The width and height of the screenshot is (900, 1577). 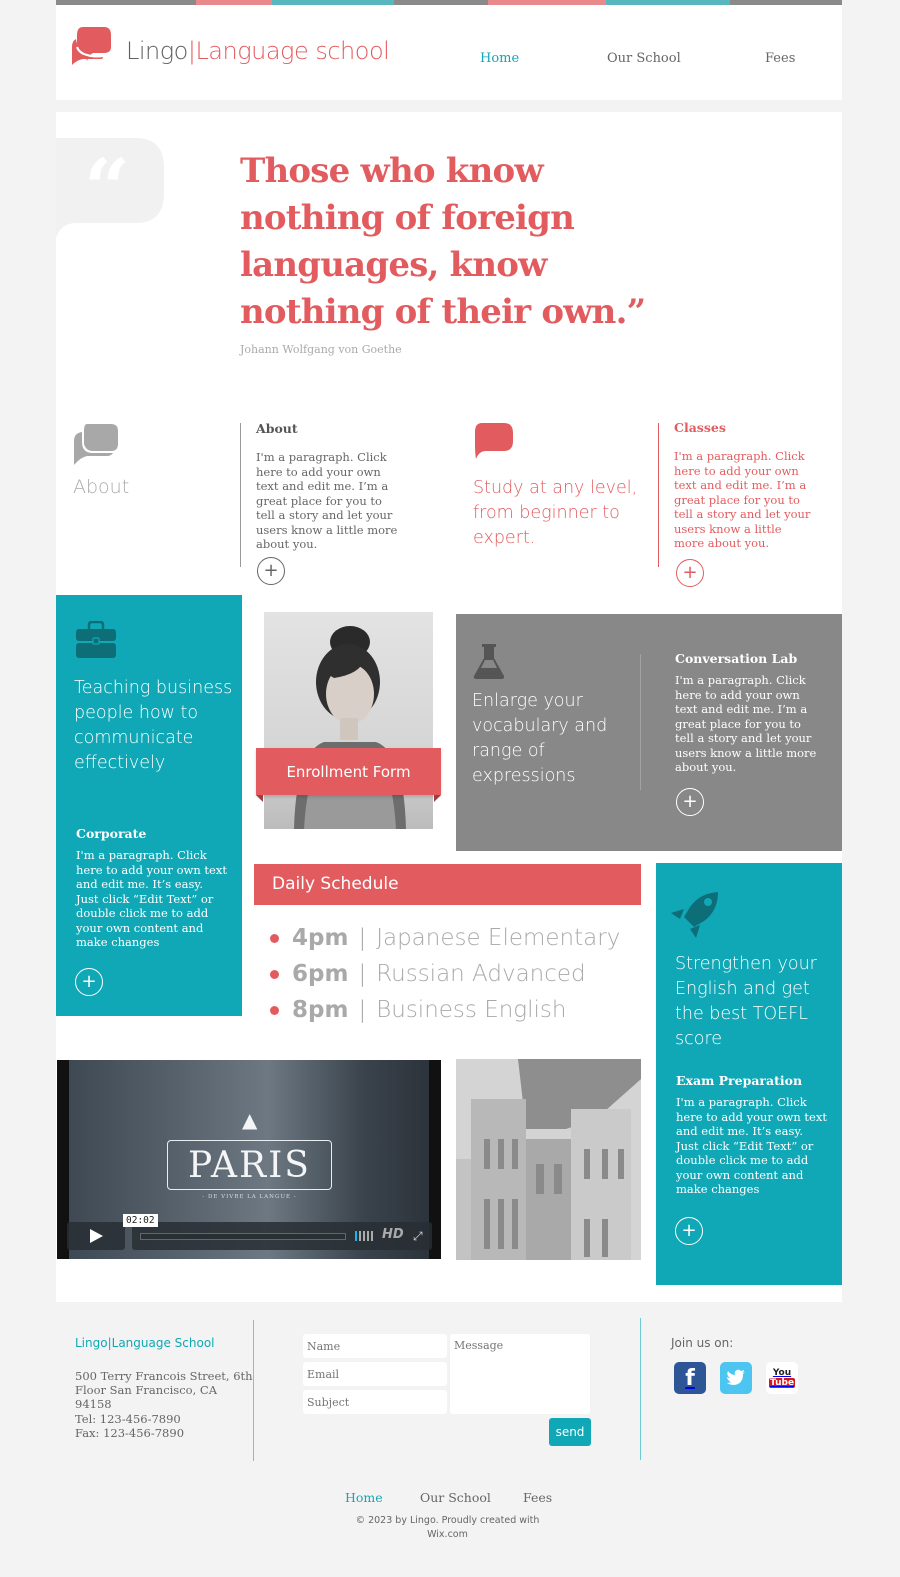 I want to click on nav-home: Home, so click(x=499, y=58).